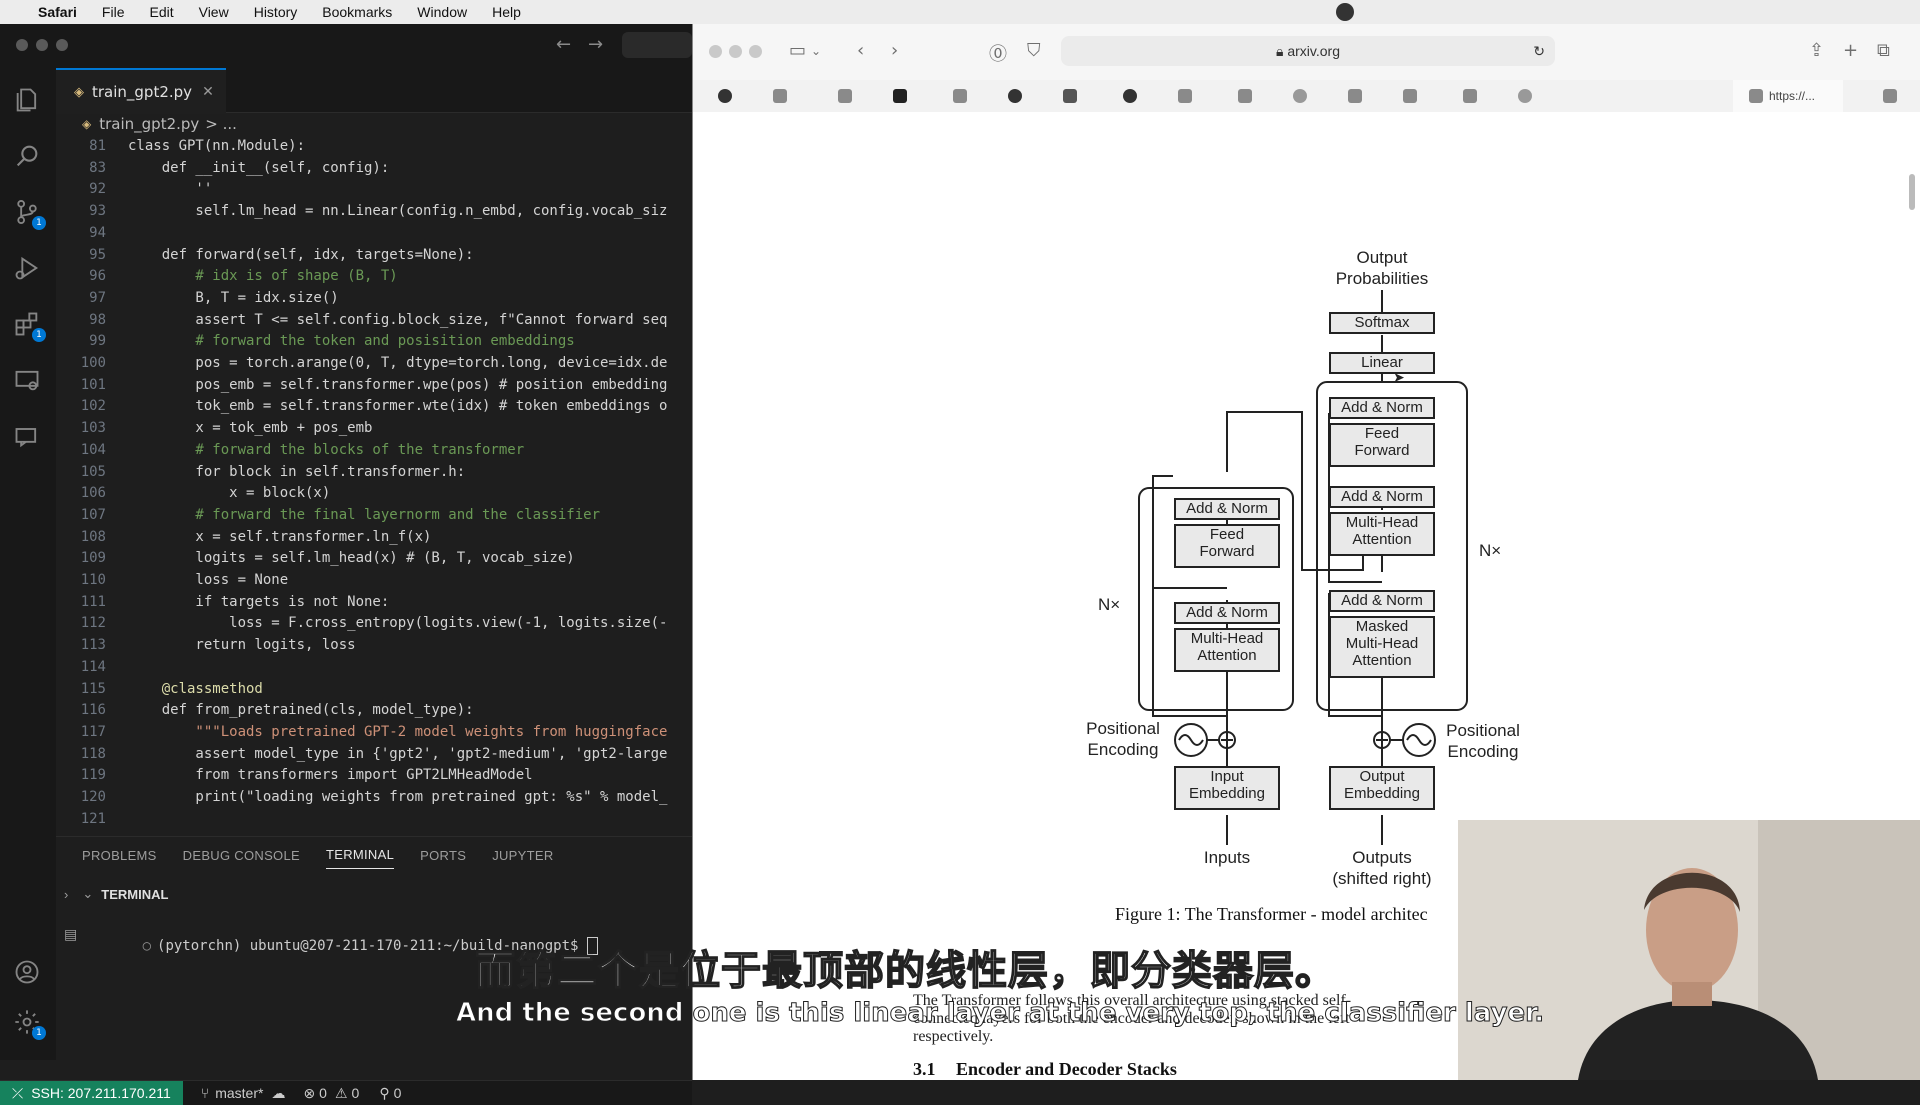 The height and width of the screenshot is (1105, 1920). I want to click on code-line: 121, so click(374, 820).